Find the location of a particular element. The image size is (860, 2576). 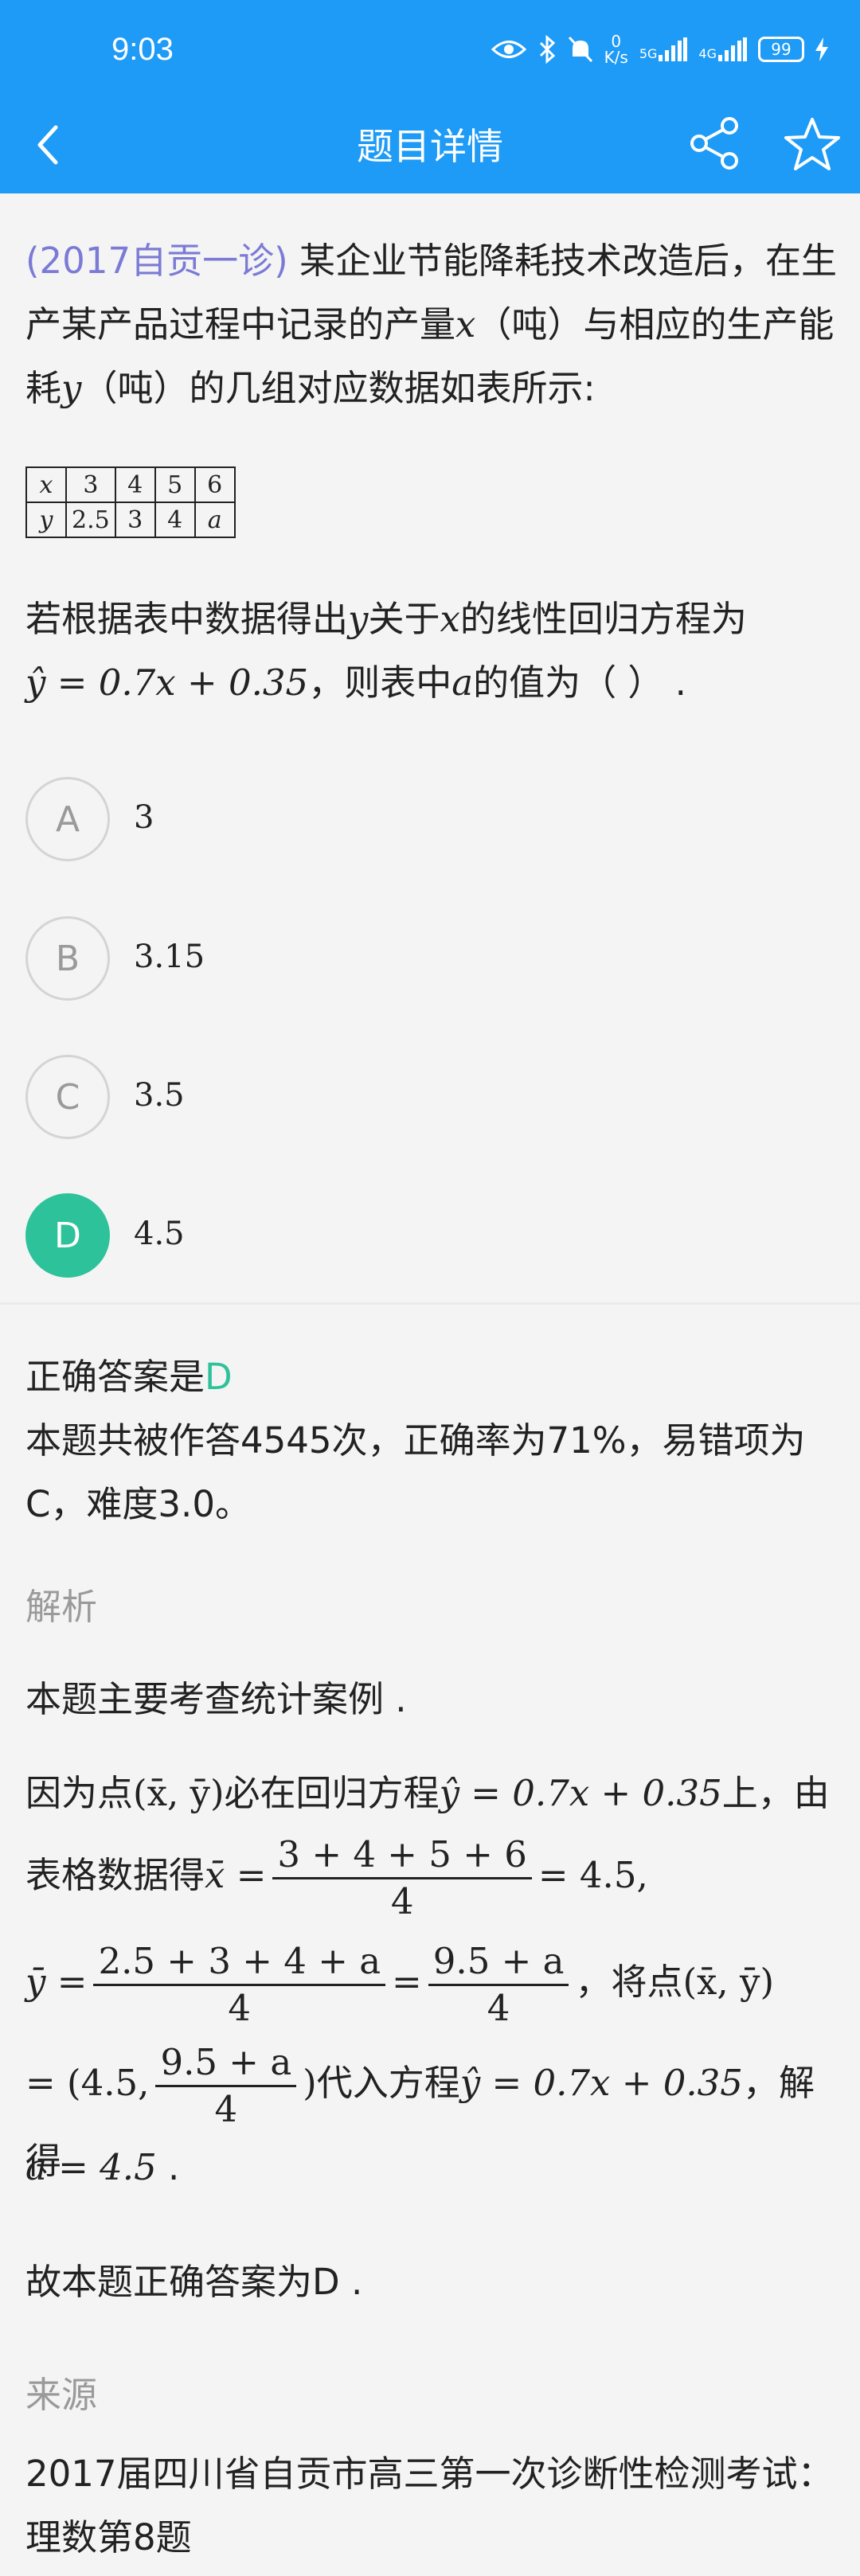

mute-bell-icon is located at coordinates (580, 49).